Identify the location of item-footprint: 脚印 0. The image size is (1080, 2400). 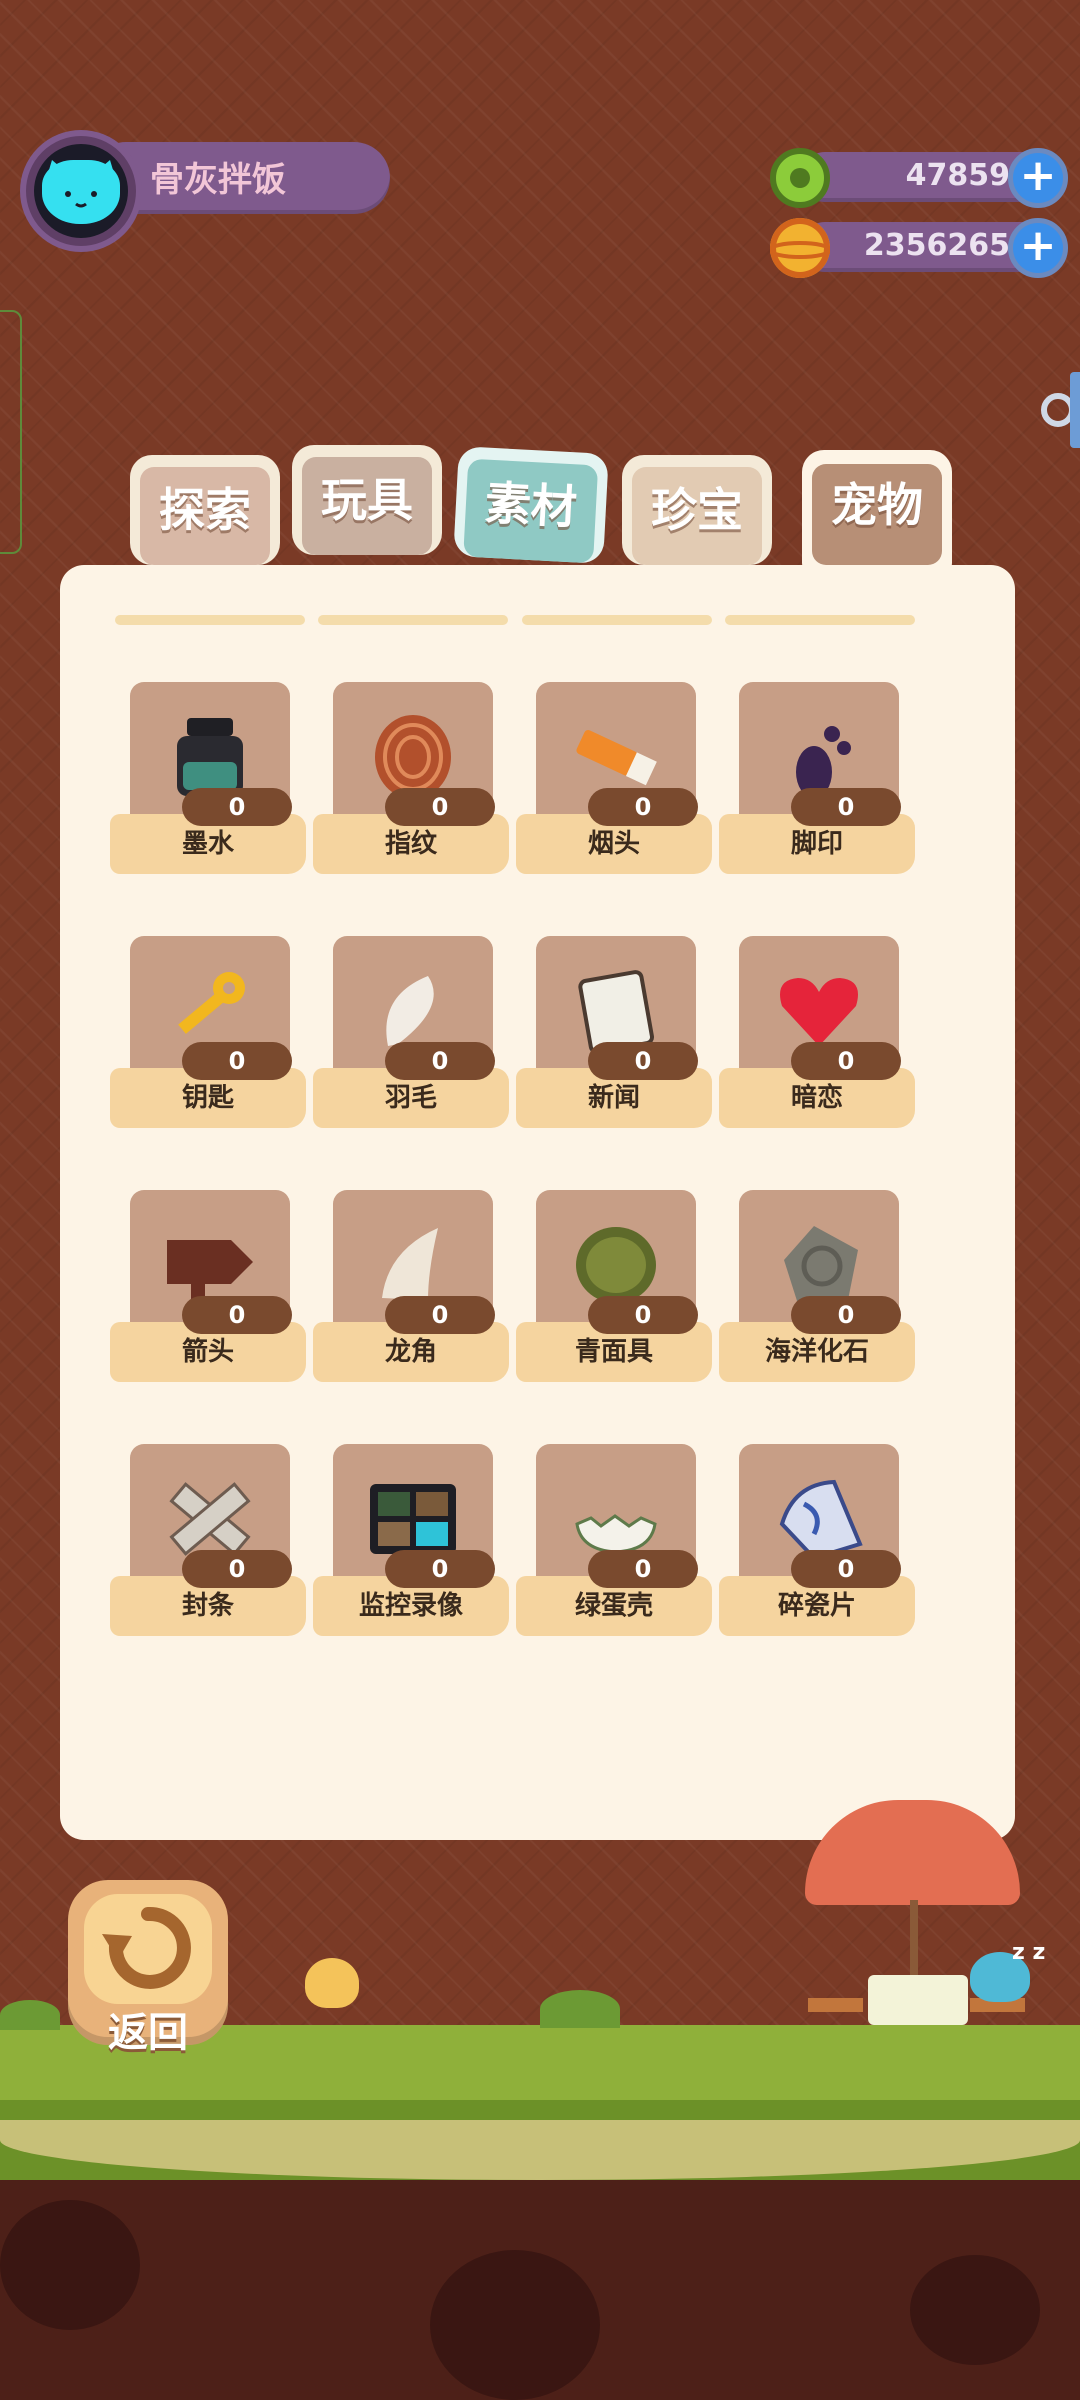
(819, 787).